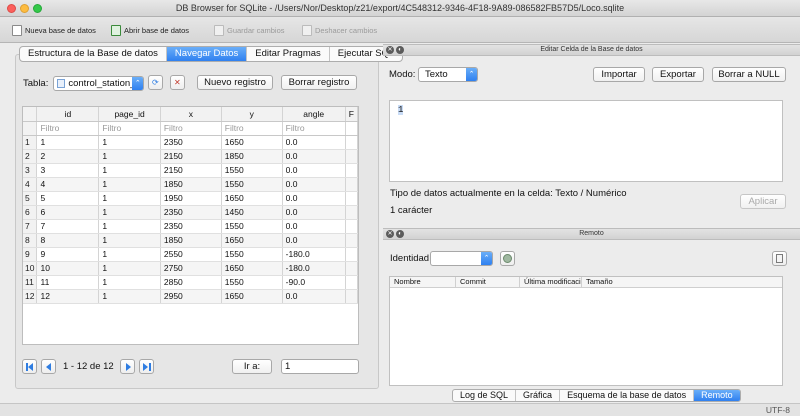  I want to click on row-number: 6, so click(30, 212).